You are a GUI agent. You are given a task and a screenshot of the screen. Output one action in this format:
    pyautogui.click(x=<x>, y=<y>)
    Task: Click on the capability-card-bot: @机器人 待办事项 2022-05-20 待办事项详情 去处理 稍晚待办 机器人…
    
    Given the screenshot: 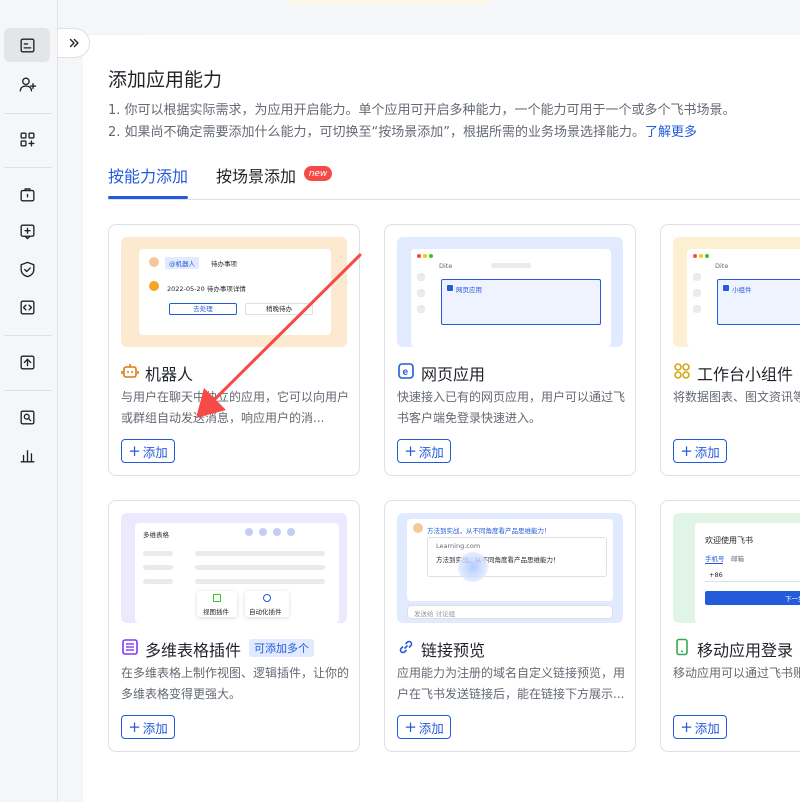 What is the action you would take?
    pyautogui.click(x=234, y=350)
    